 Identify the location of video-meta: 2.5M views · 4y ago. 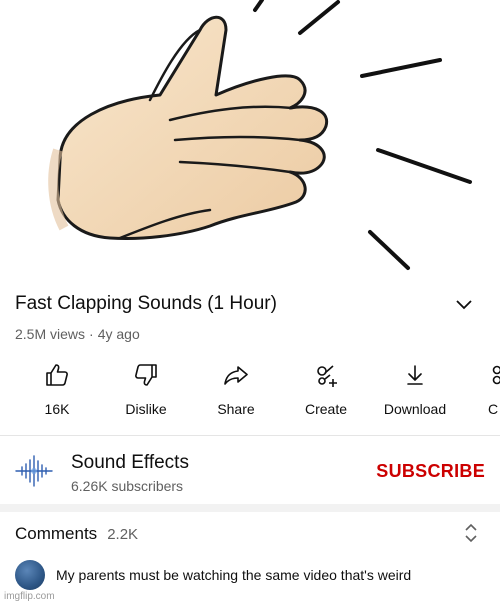
(77, 334).